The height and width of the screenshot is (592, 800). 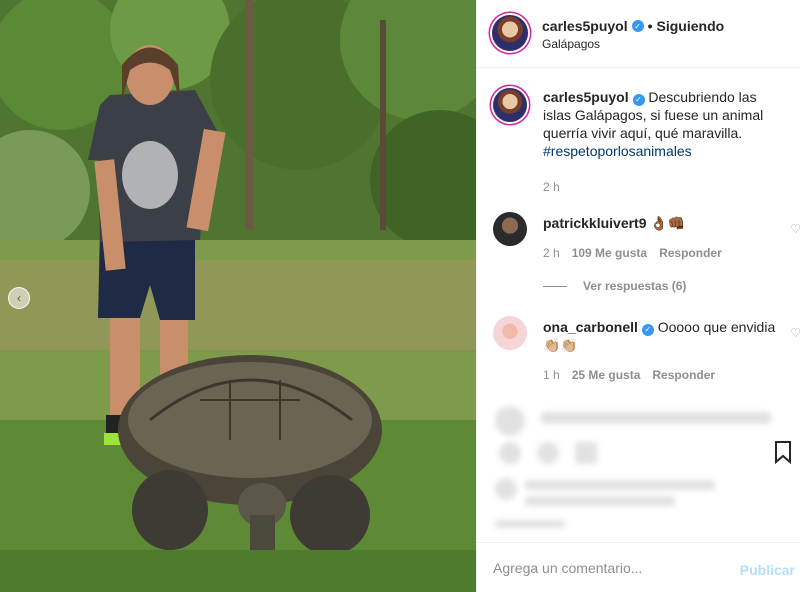 I want to click on blurred-overlay, so click(x=638, y=467).